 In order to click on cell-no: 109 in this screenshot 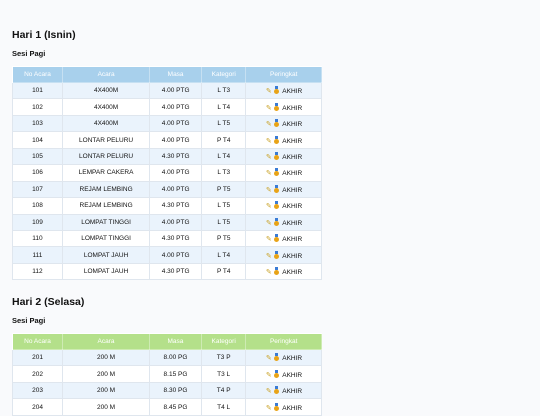, I will do `click(37, 222)`.